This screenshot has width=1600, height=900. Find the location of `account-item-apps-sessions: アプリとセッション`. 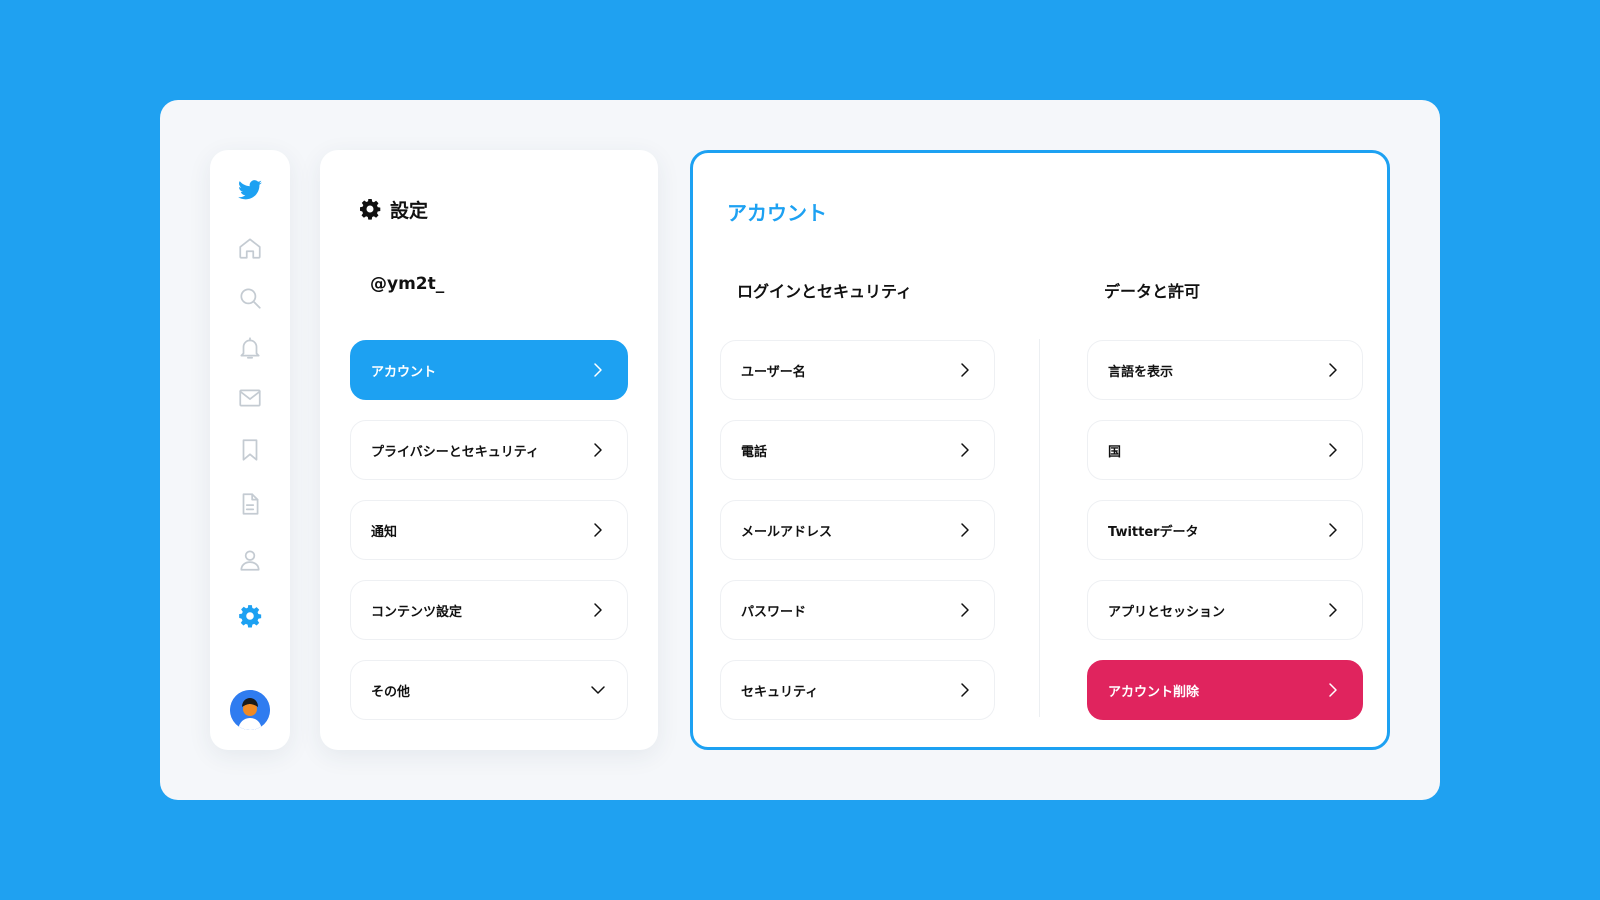

account-item-apps-sessions: アプリとセッション is located at coordinates (1225, 610).